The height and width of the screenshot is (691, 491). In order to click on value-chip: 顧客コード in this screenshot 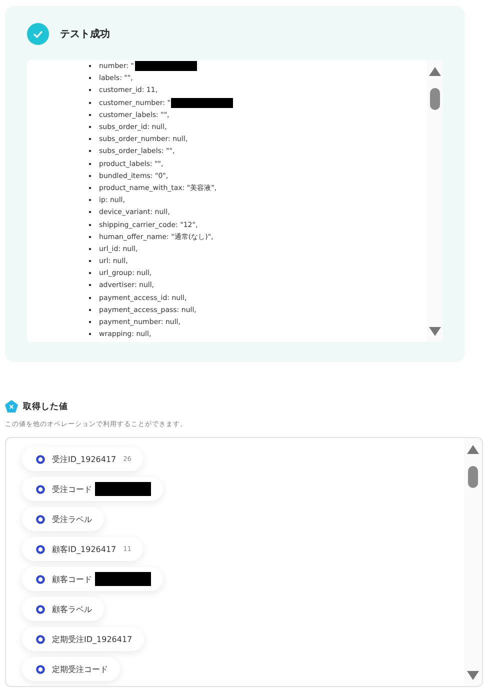, I will do `click(92, 579)`.